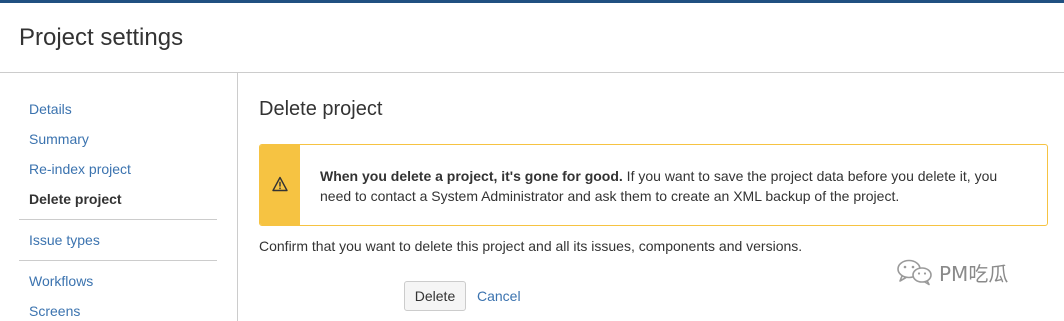 Image resolution: width=1064 pixels, height=321 pixels. What do you see at coordinates (54, 311) in the screenshot?
I see `sidebar-item-screens: Screens` at bounding box center [54, 311].